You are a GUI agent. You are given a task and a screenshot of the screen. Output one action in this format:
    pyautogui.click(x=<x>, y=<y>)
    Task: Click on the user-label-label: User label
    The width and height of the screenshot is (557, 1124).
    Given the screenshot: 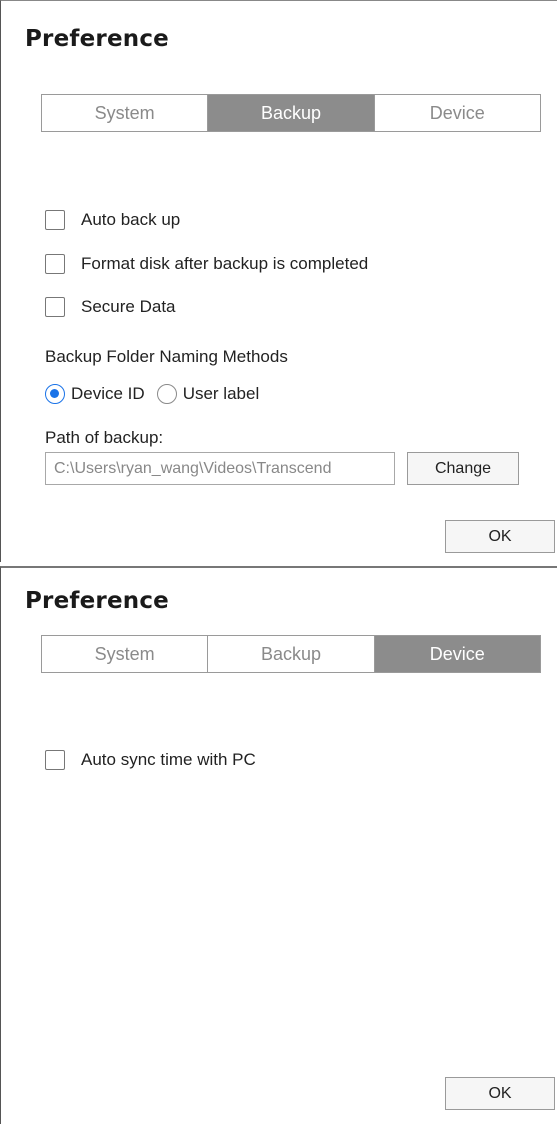 What is the action you would take?
    pyautogui.click(x=221, y=394)
    